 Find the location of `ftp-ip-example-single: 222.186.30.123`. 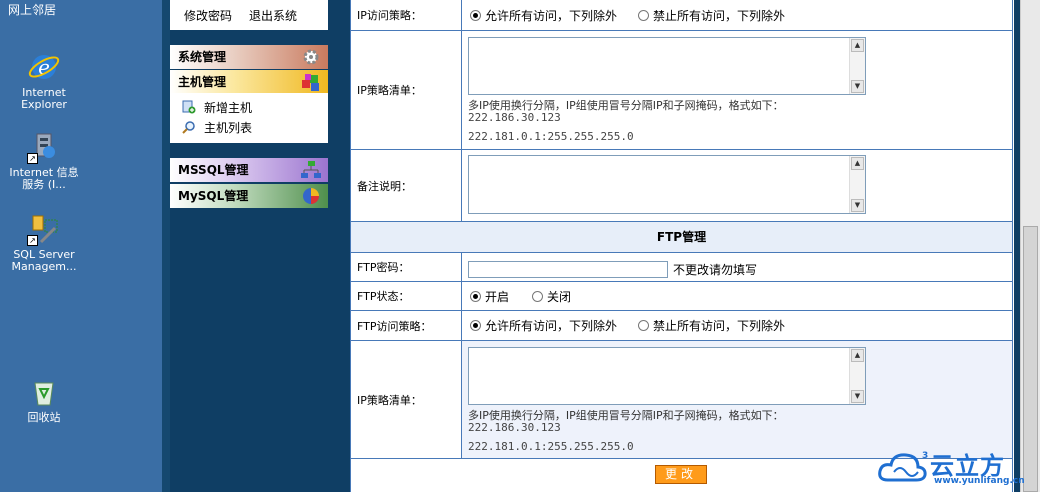

ftp-ip-example-single: 222.186.30.123 is located at coordinates (514, 427).